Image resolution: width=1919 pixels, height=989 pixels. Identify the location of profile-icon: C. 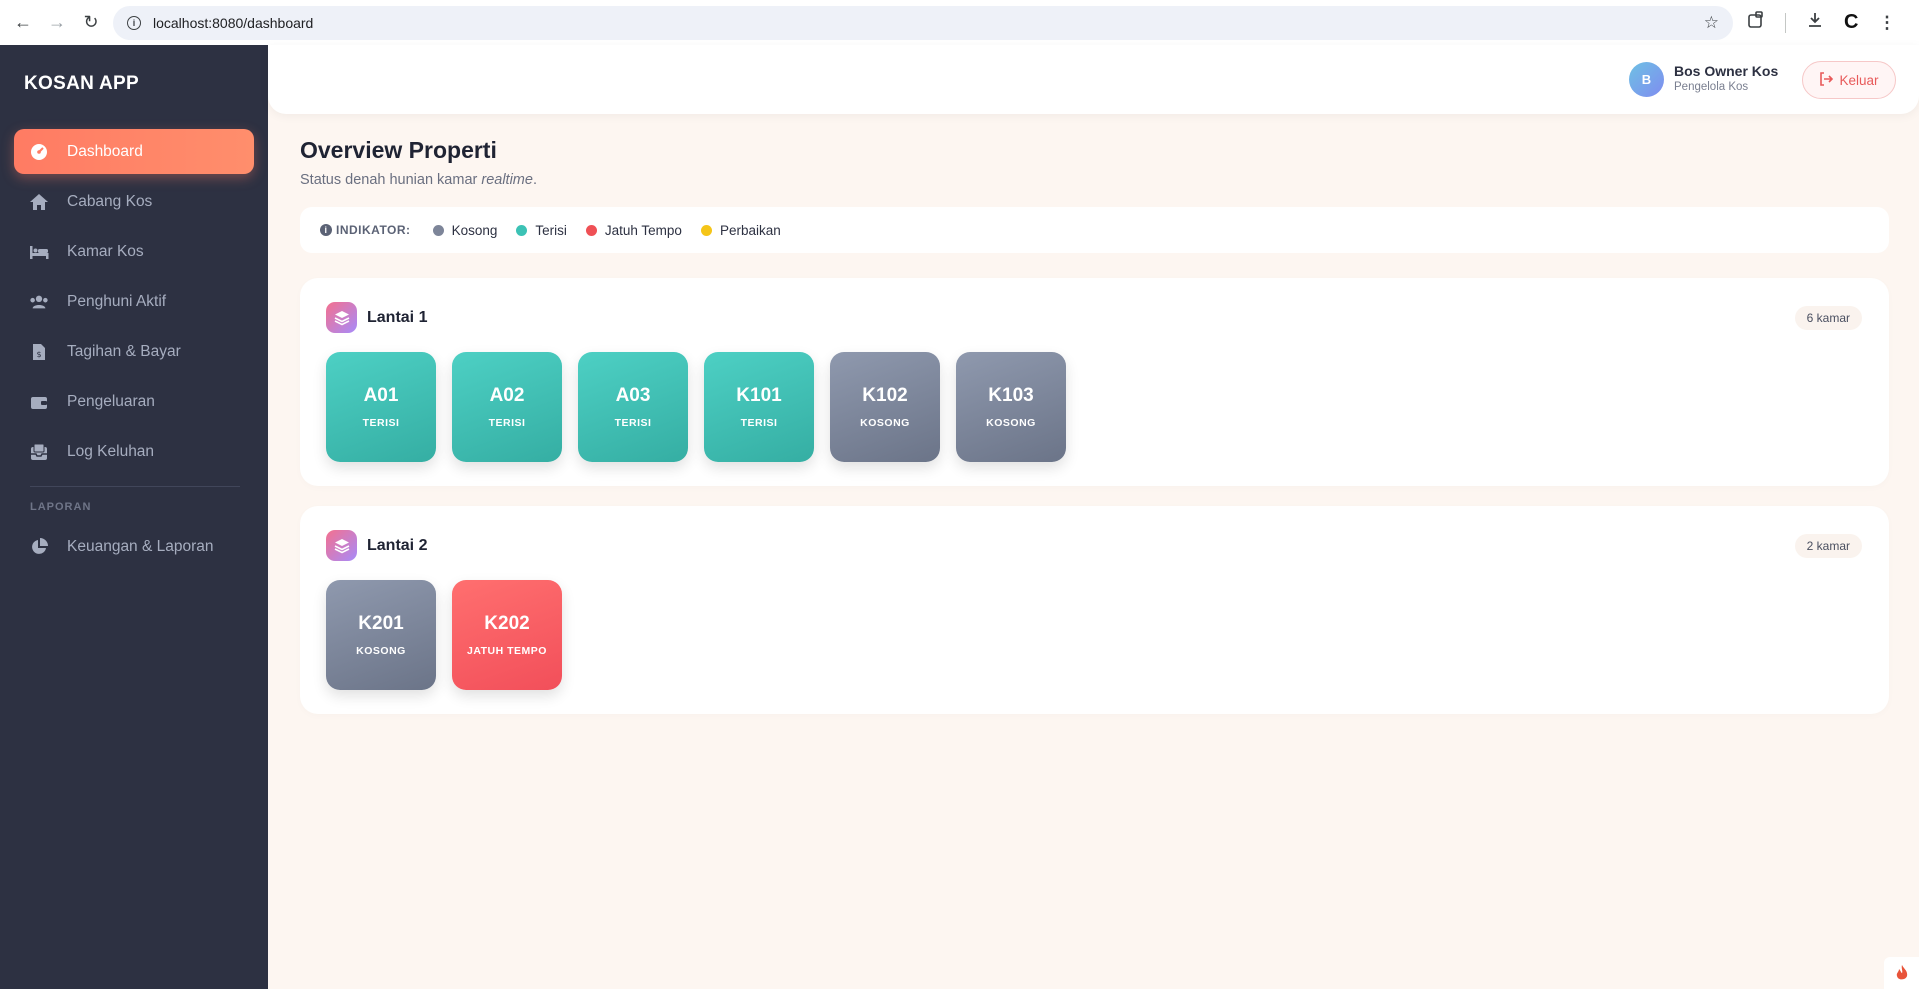
(1851, 22).